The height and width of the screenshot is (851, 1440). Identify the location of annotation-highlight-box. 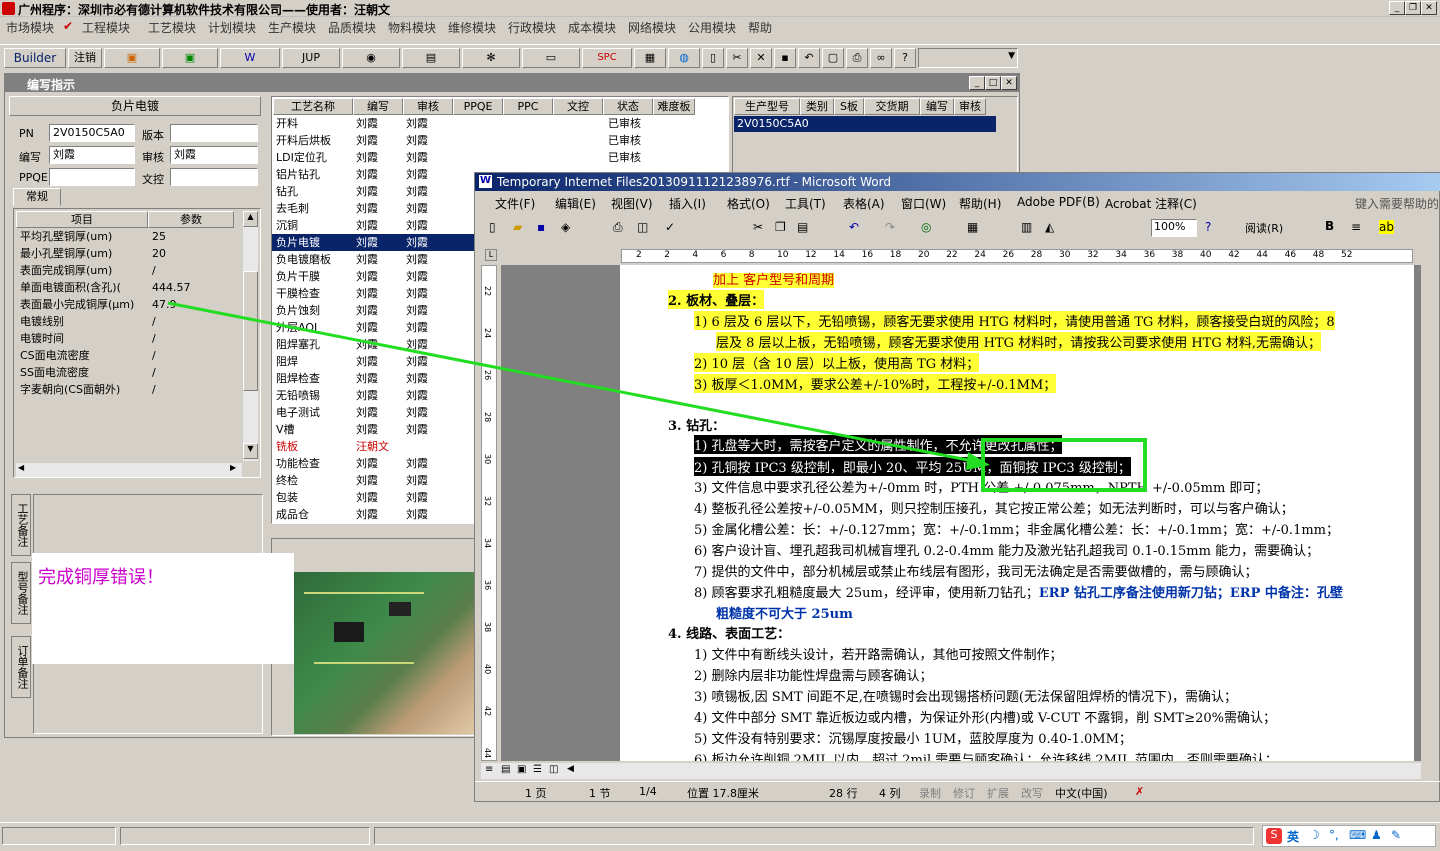
(1064, 465).